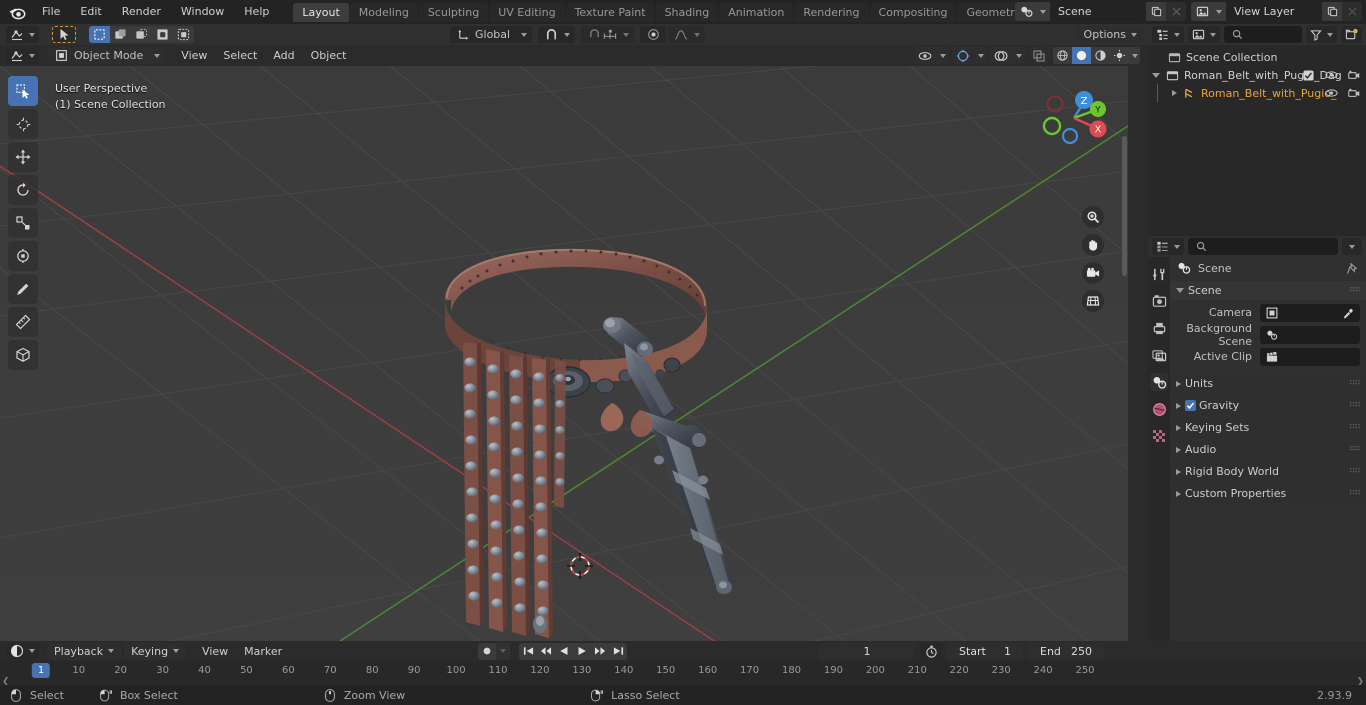  Describe the element at coordinates (202, 12) in the screenshot. I see `menu-window: Window` at that location.